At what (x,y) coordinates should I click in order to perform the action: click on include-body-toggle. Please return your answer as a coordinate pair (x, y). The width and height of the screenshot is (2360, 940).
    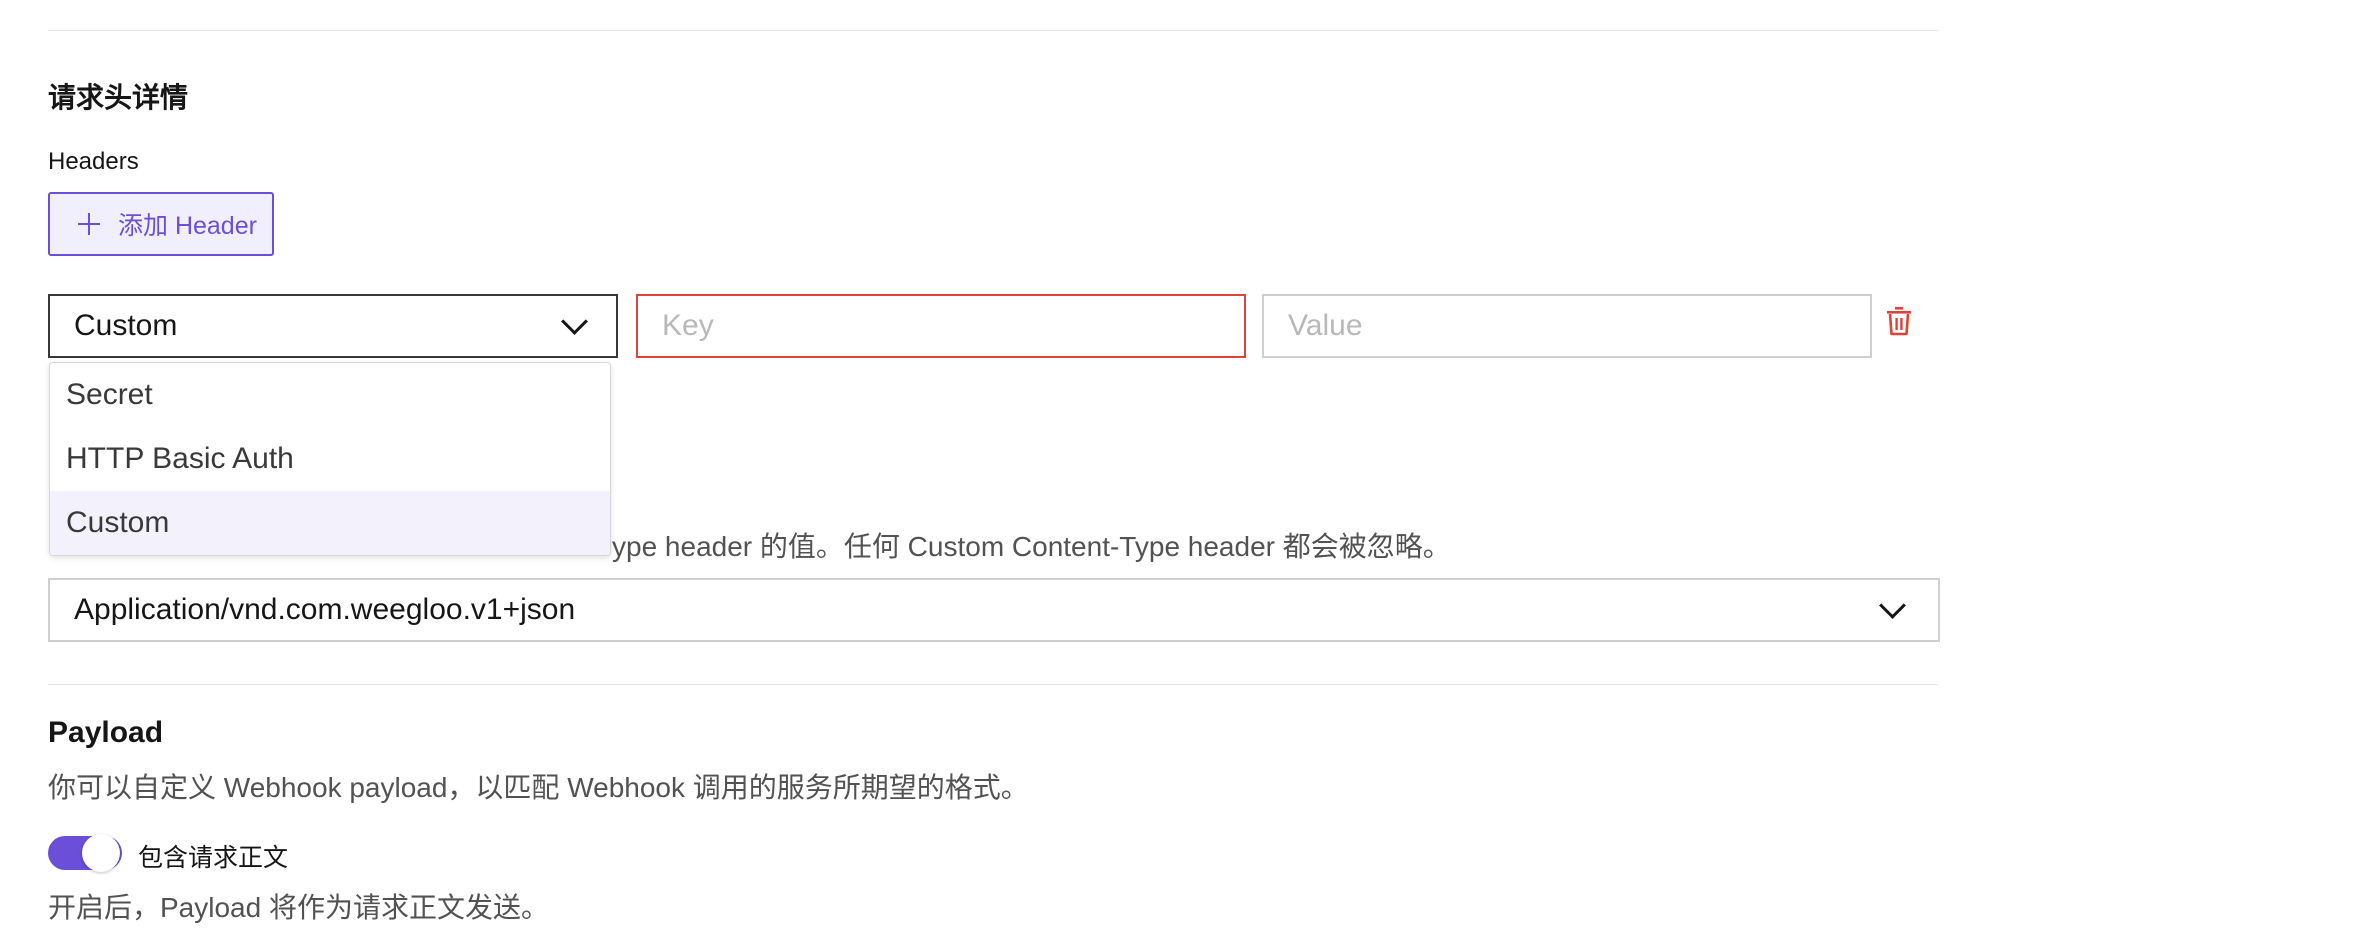
    Looking at the image, I should click on (85, 853).